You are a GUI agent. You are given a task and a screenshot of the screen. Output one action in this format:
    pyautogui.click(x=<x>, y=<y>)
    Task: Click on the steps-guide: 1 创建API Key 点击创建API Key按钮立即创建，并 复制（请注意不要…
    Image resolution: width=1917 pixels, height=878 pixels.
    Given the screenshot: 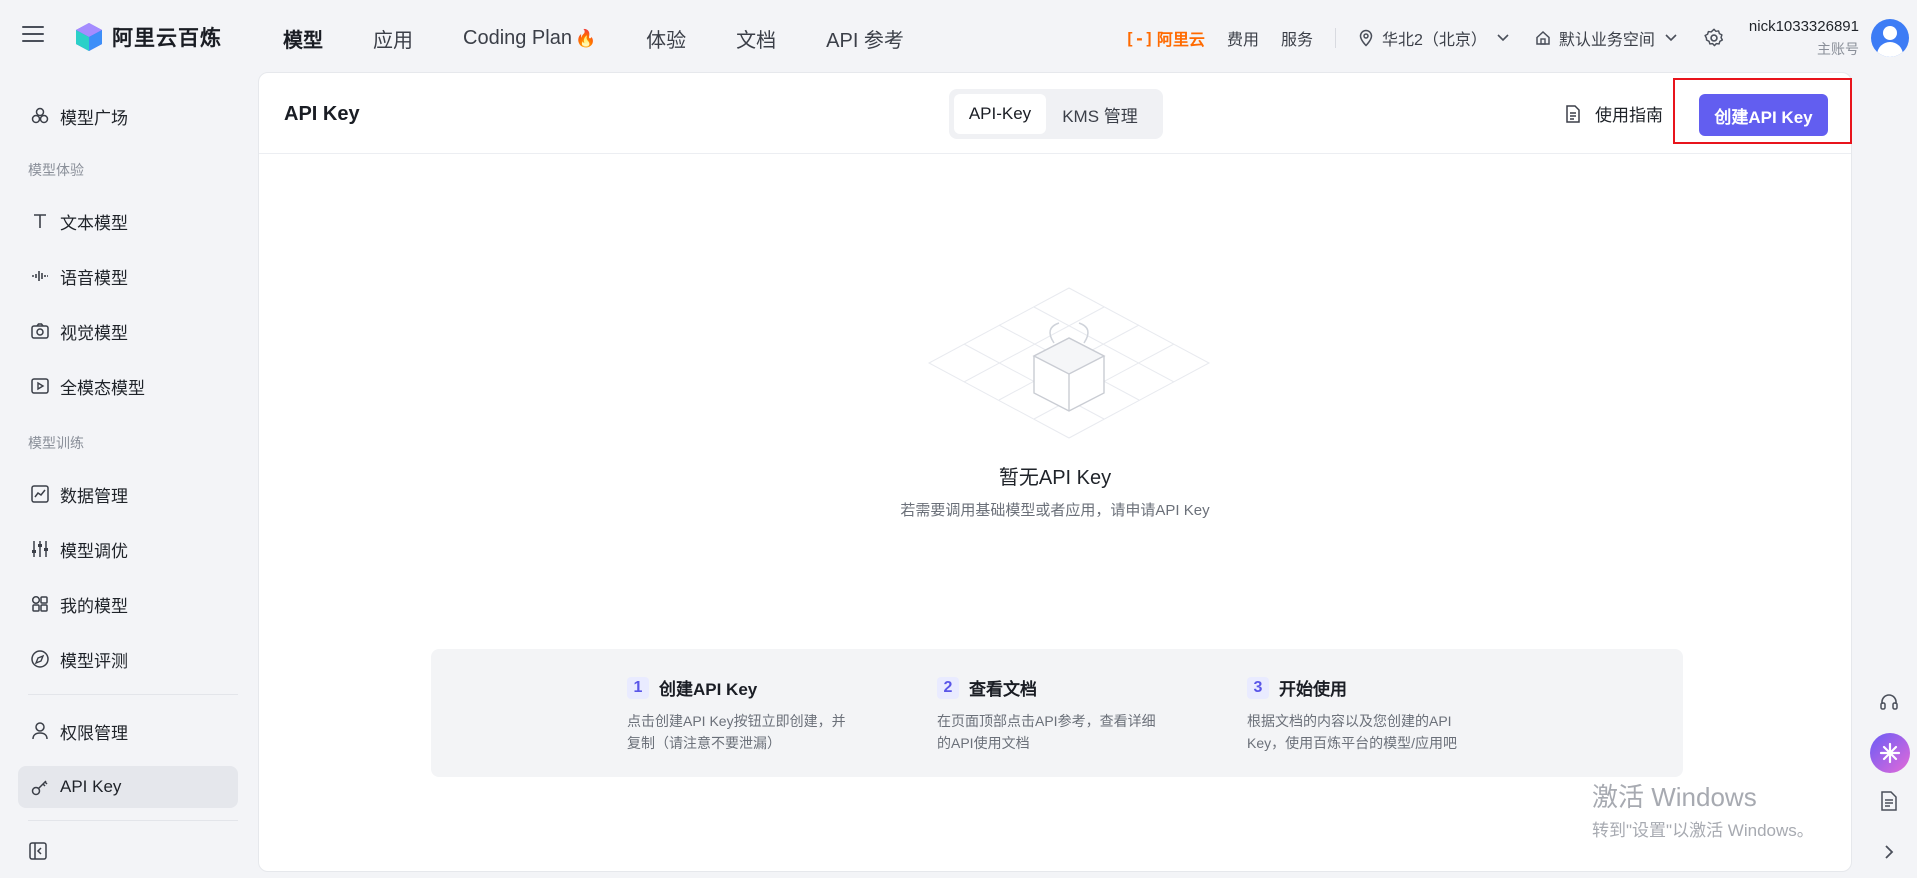 What is the action you would take?
    pyautogui.click(x=1057, y=713)
    